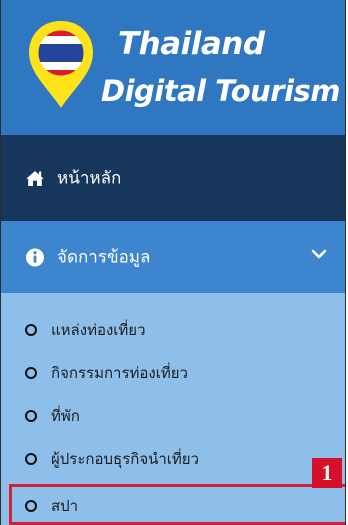 Image resolution: width=348 pixels, height=525 pixels. What do you see at coordinates (221, 91) in the screenshot?
I see `brand-title-line2: Digital Tourism` at bounding box center [221, 91].